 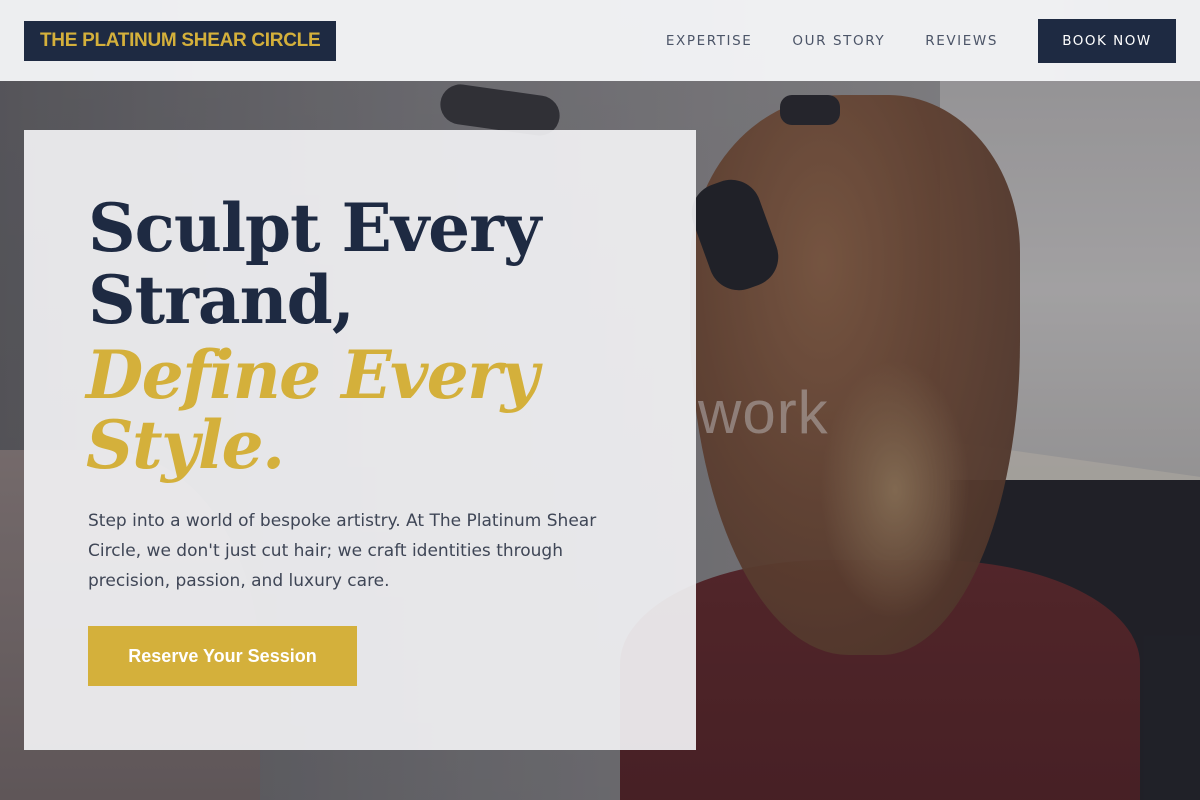 I want to click on nav-menu: EXPERTISE OUR STORY REVIEWS BOOK NOW, so click(x=921, y=40).